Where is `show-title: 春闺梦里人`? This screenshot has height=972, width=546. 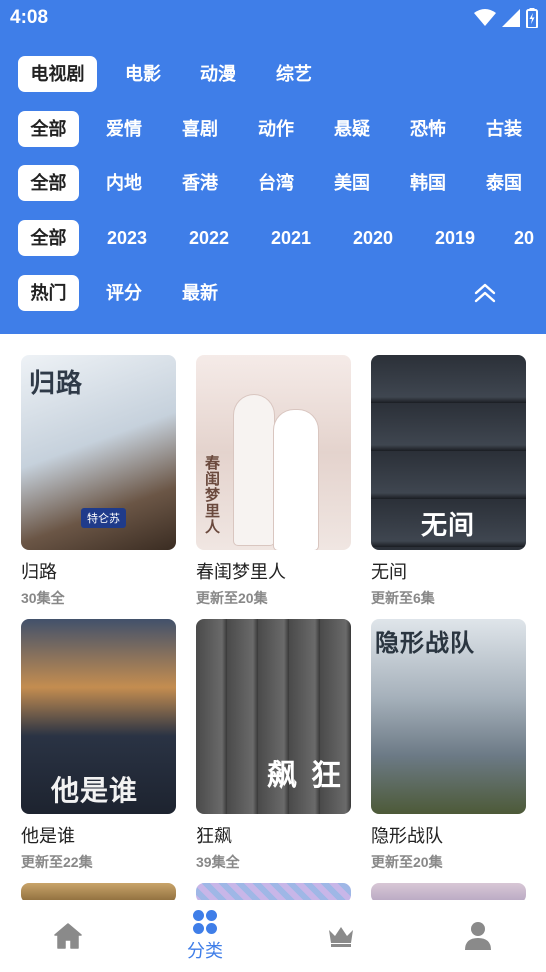
show-title: 春闺梦里人 is located at coordinates (241, 572).